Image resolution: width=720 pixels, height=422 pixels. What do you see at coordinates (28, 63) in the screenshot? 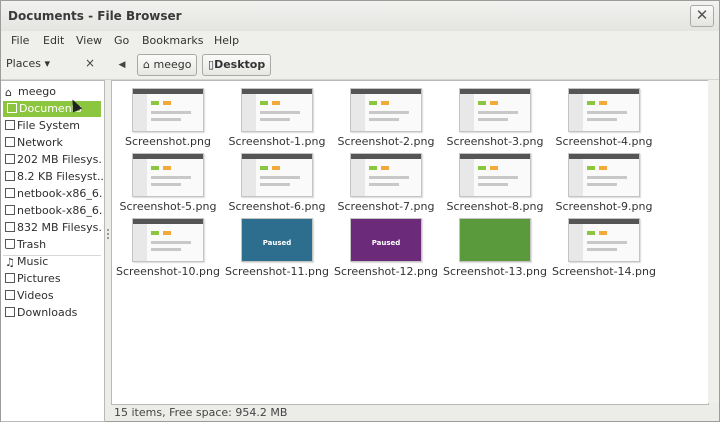
I see `places-dropdown: Places ▾` at bounding box center [28, 63].